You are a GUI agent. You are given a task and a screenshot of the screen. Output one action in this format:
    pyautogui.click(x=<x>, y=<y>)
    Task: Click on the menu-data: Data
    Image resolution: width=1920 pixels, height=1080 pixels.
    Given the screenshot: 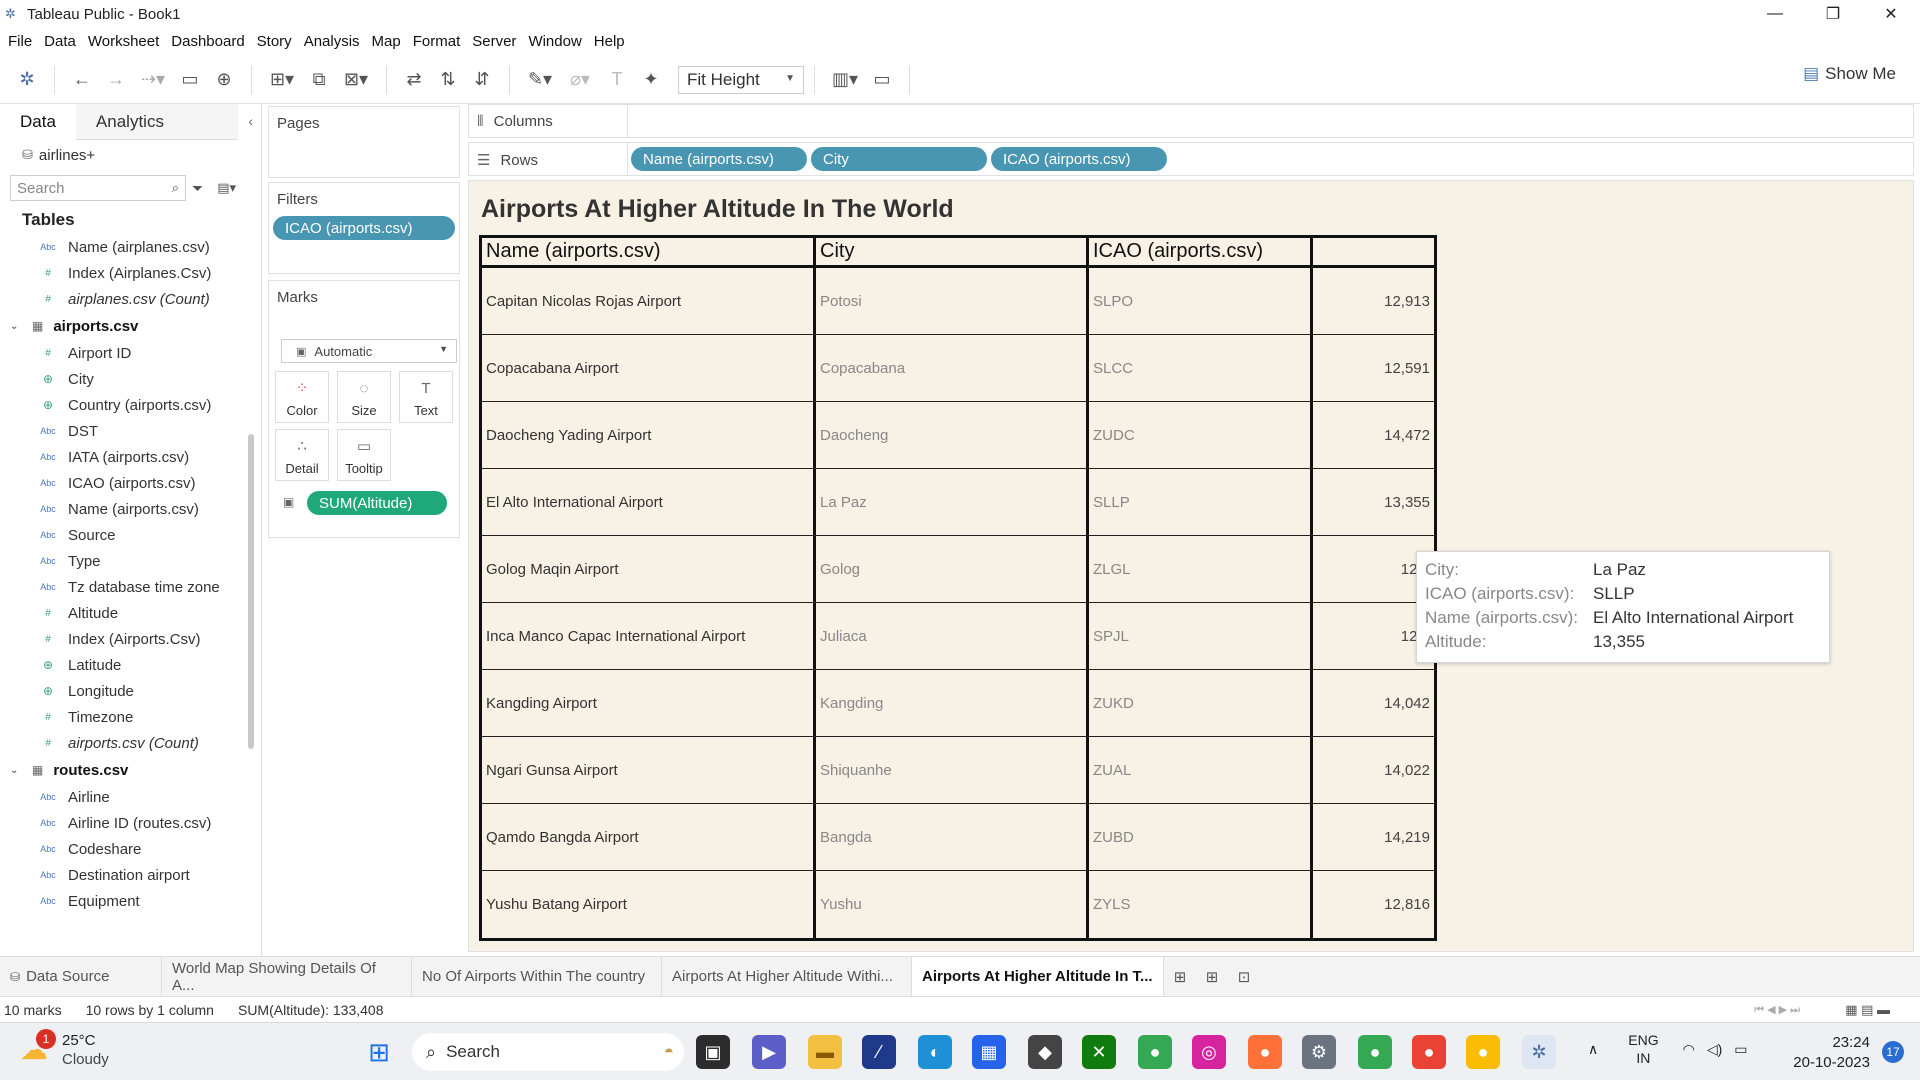 What is the action you would take?
    pyautogui.click(x=60, y=42)
    